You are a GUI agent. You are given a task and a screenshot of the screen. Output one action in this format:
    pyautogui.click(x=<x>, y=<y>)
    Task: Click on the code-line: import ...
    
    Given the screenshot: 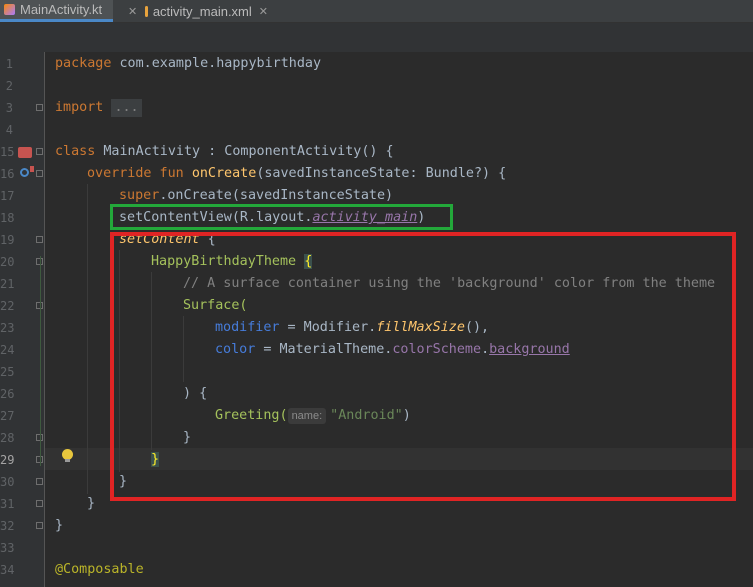 What is the action you would take?
    pyautogui.click(x=98, y=108)
    